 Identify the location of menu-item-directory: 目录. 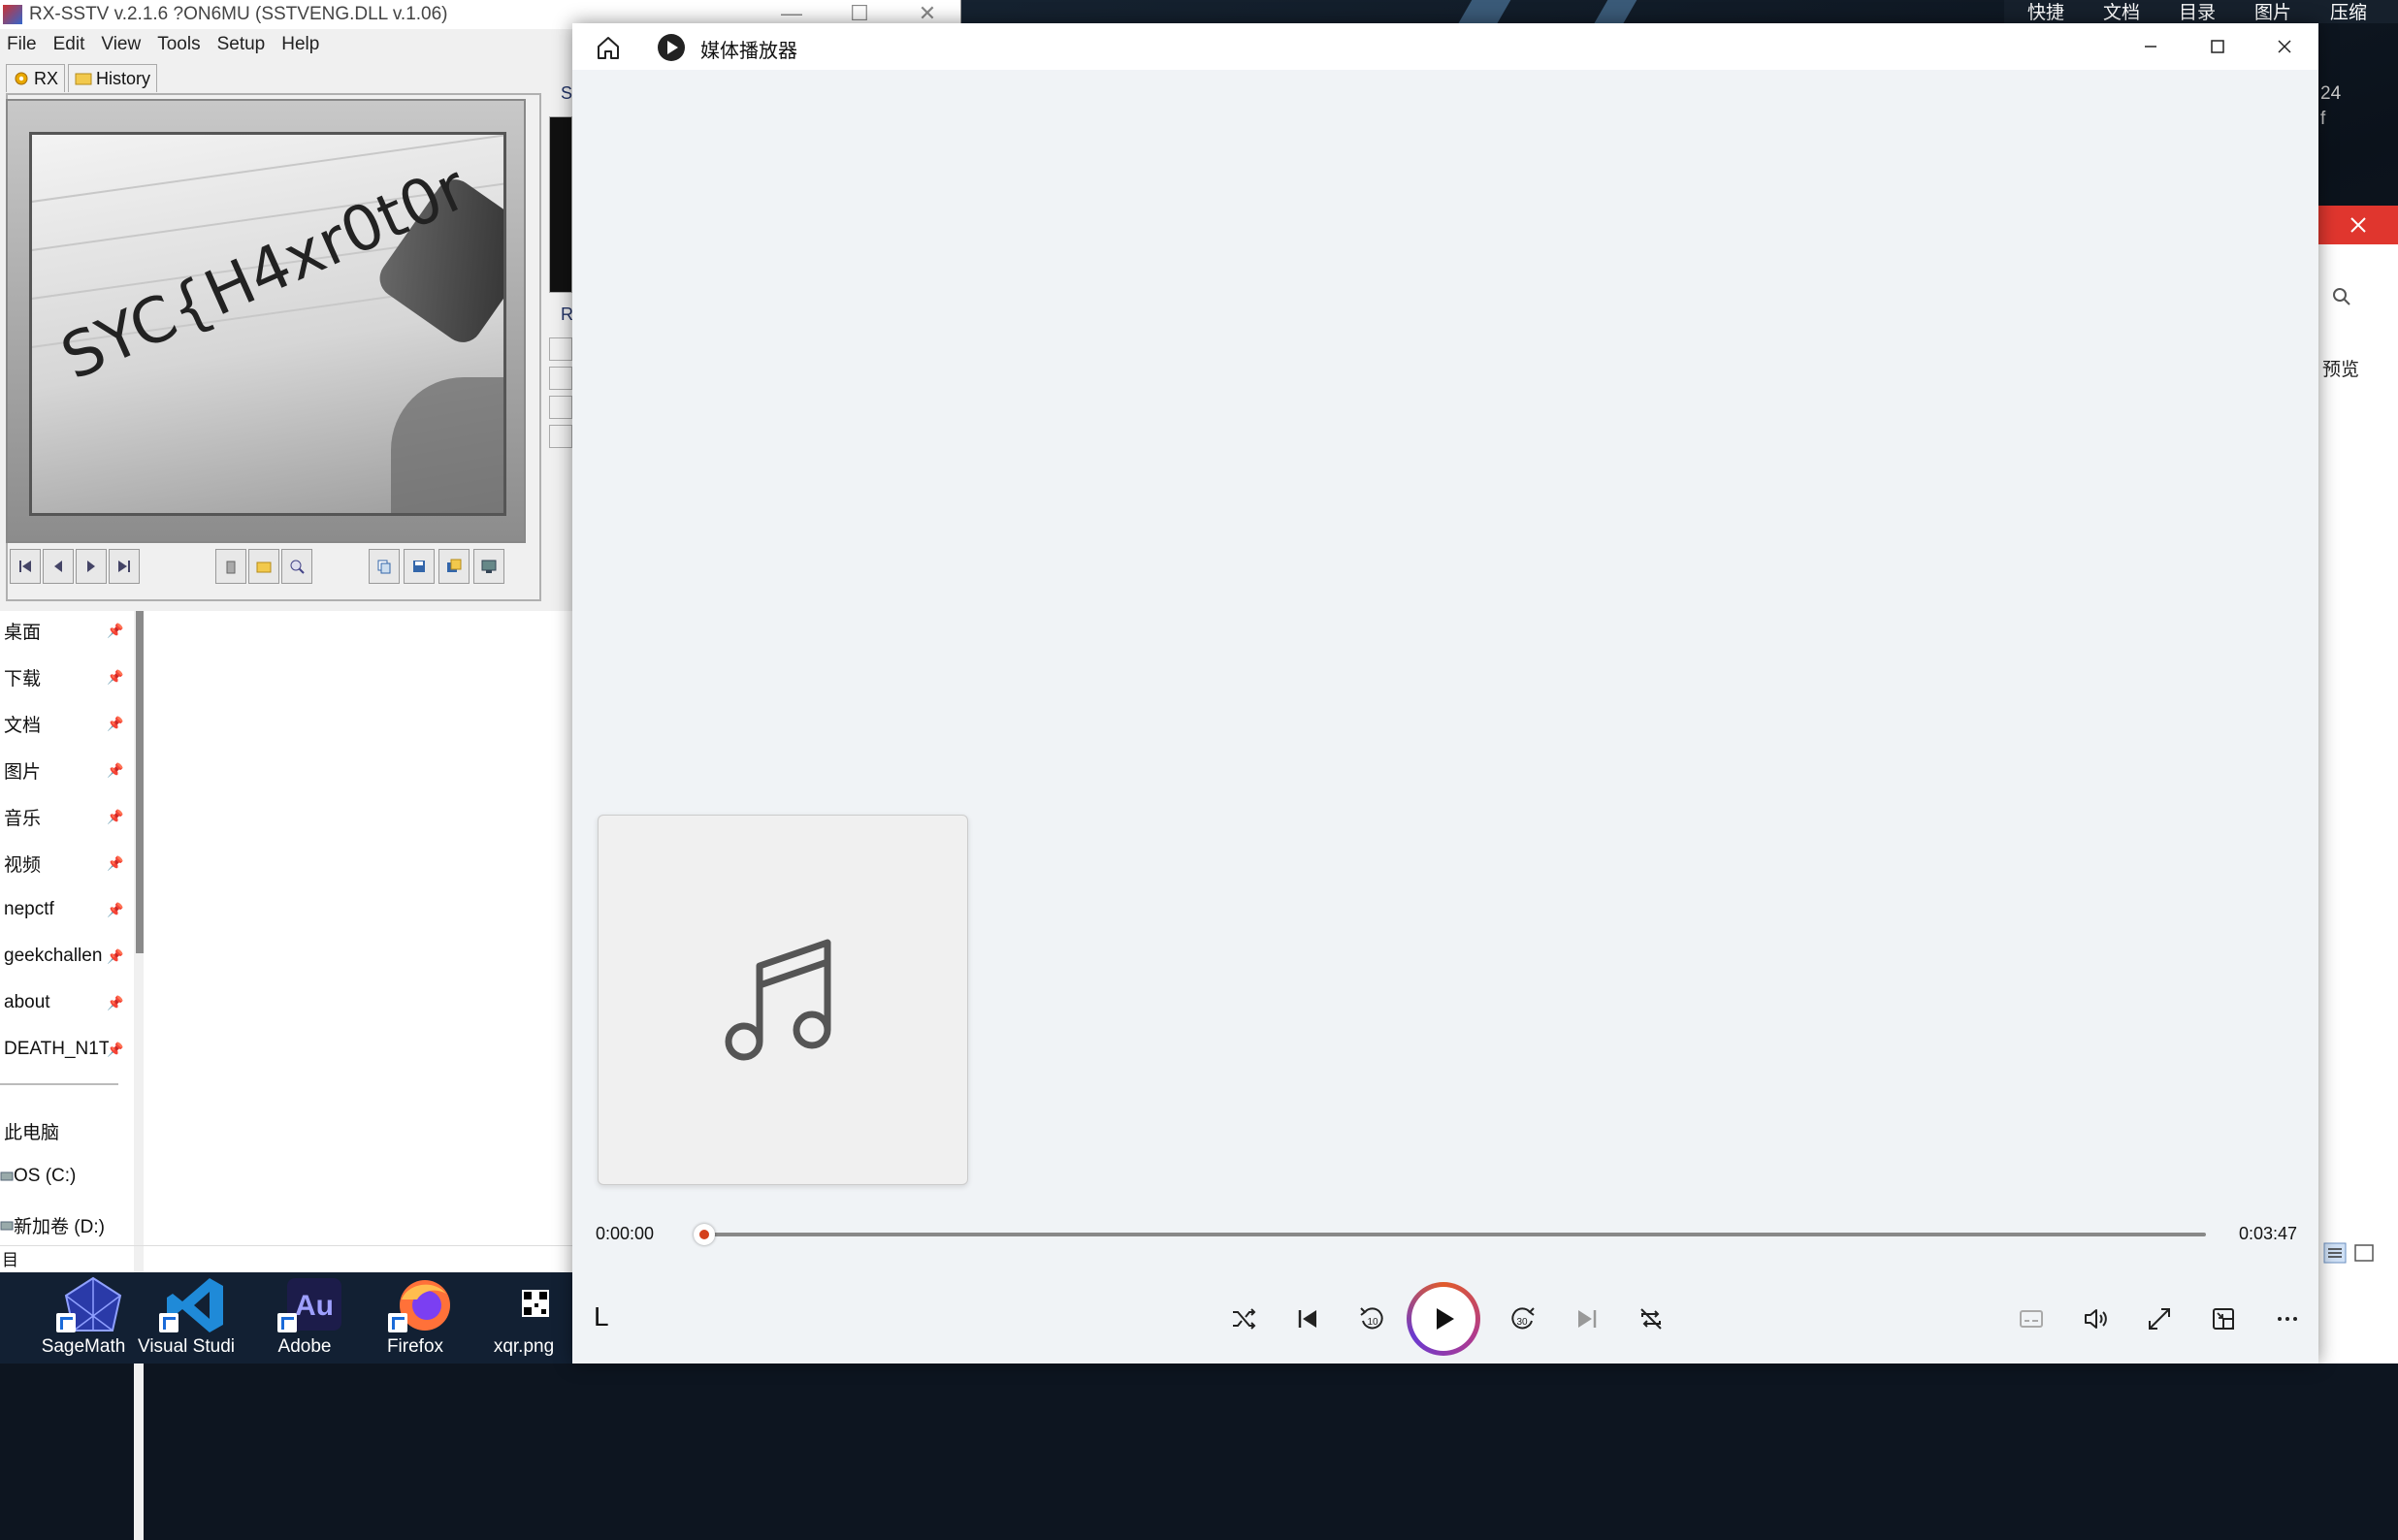
(2198, 12).